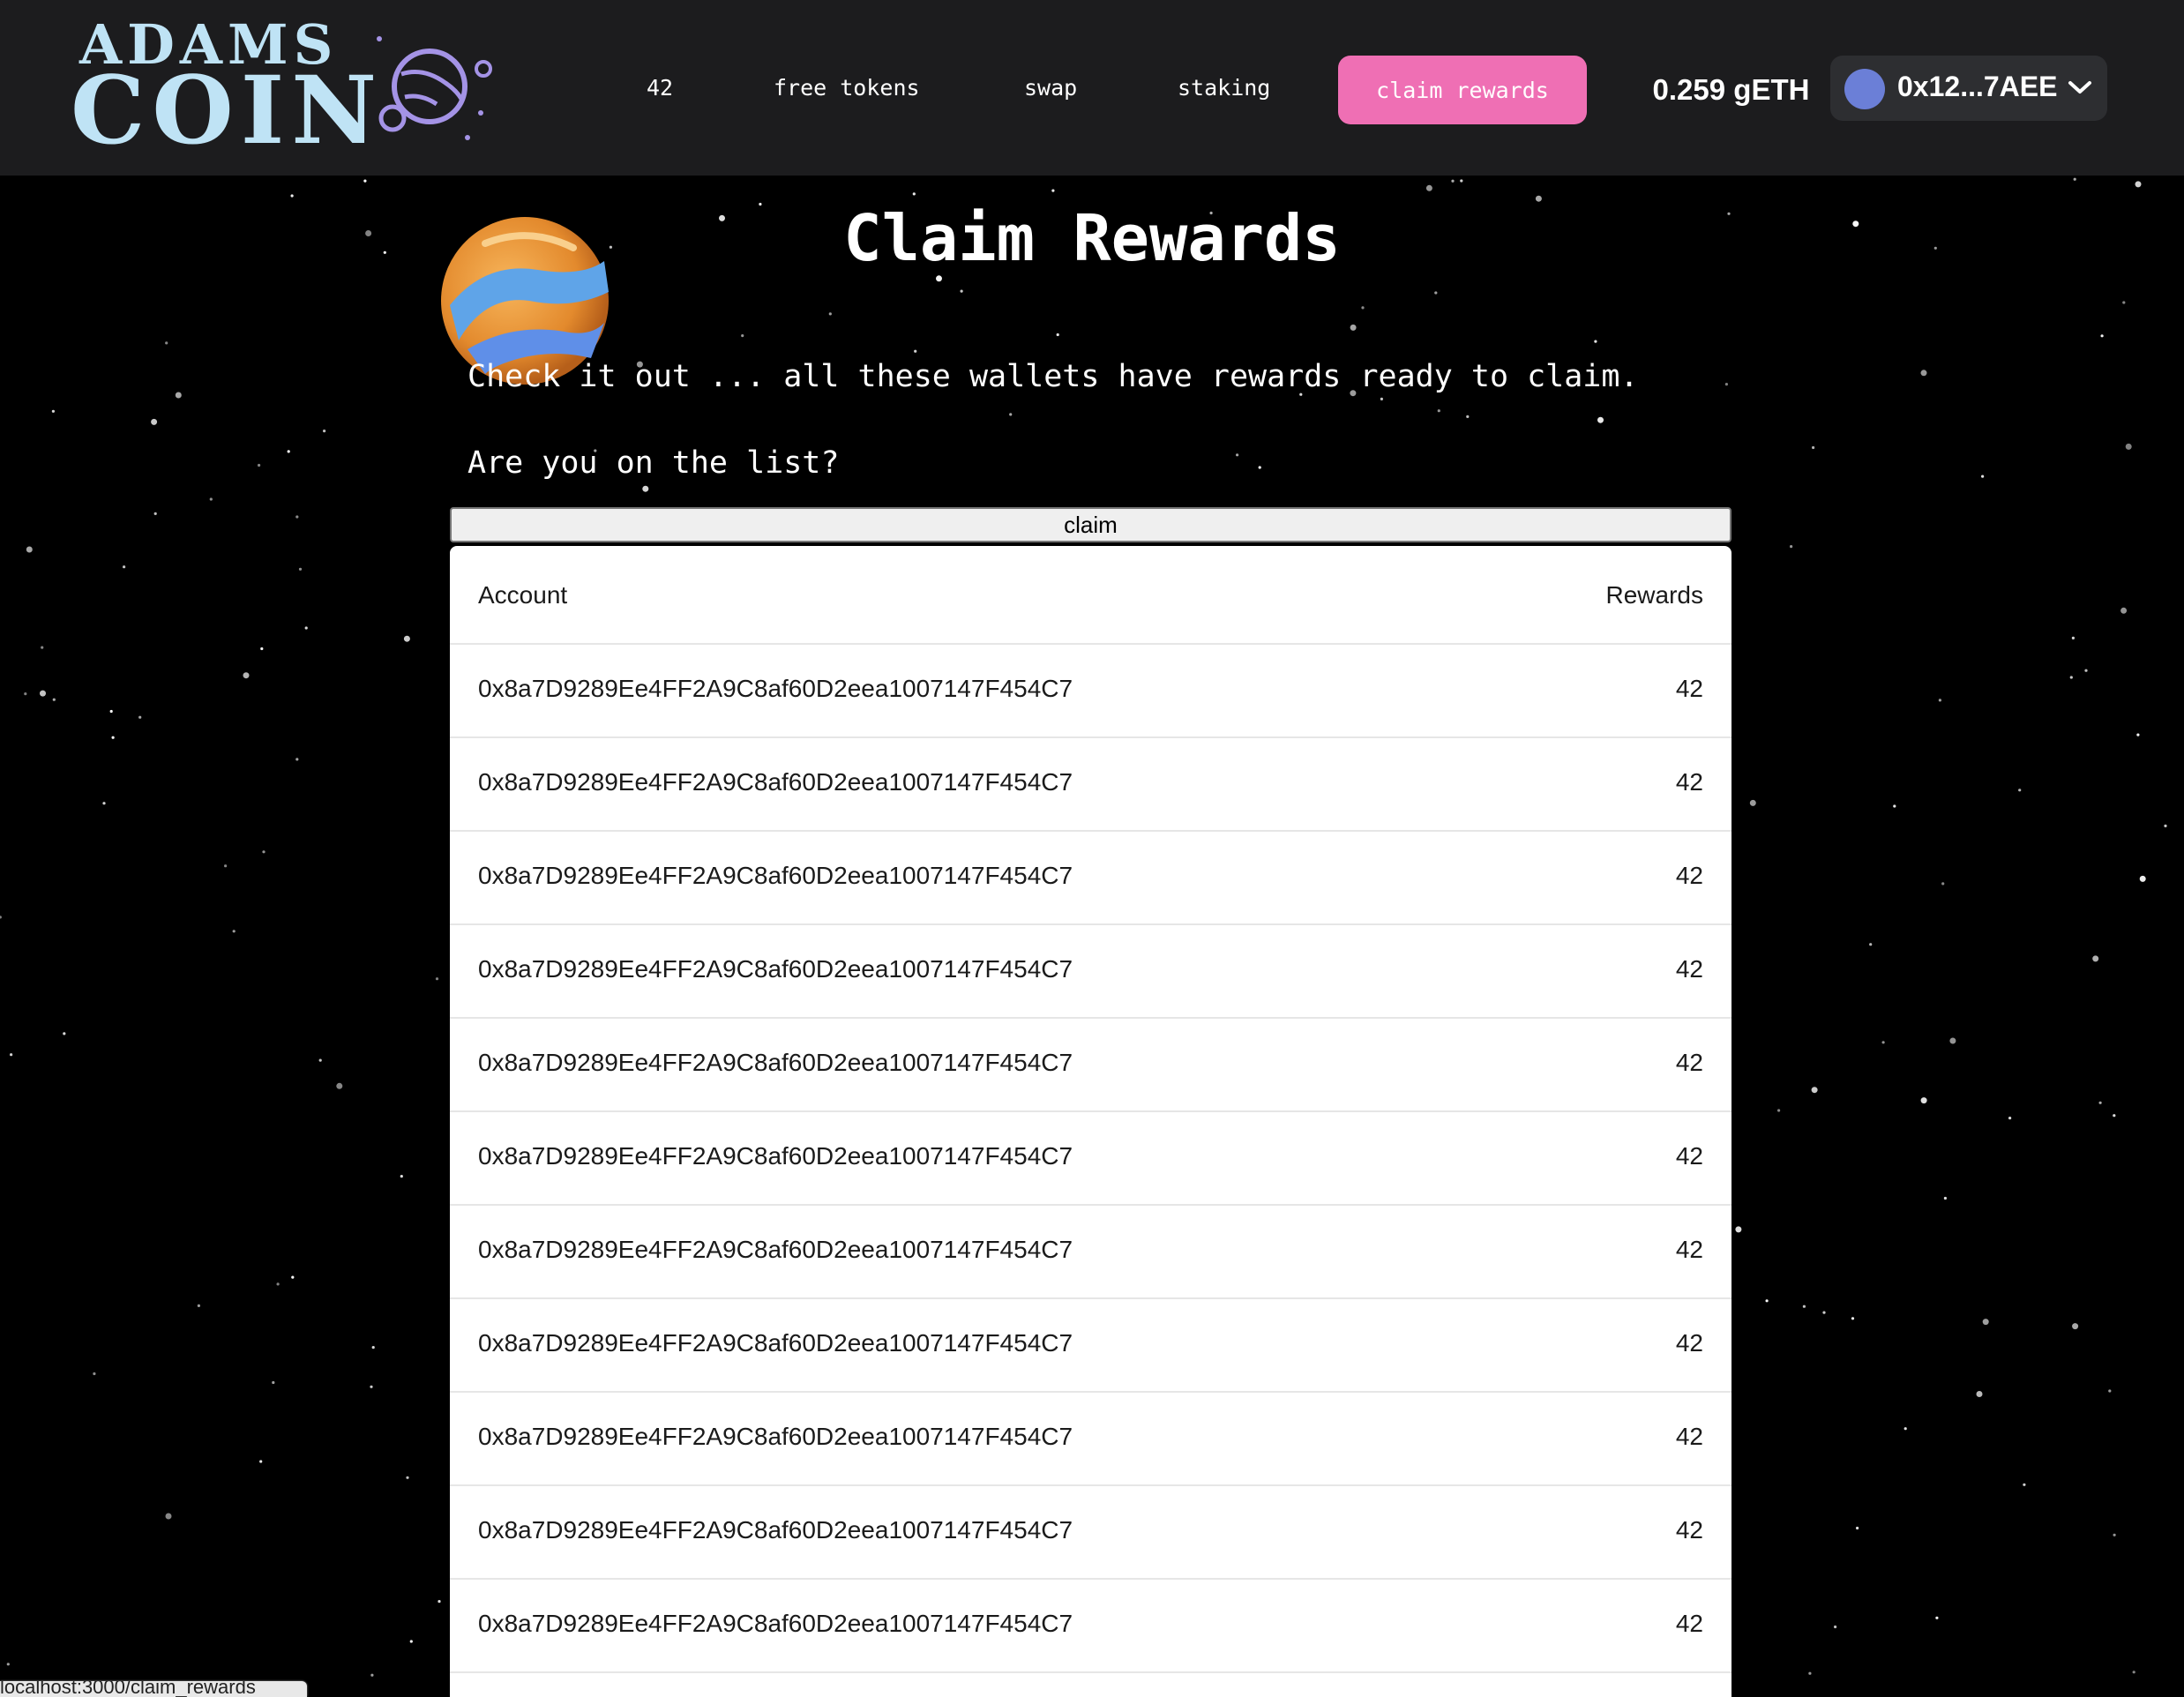  Describe the element at coordinates (128, 1689) in the screenshot. I see `status-url-text: localhost:3000/claim_rewards` at that location.